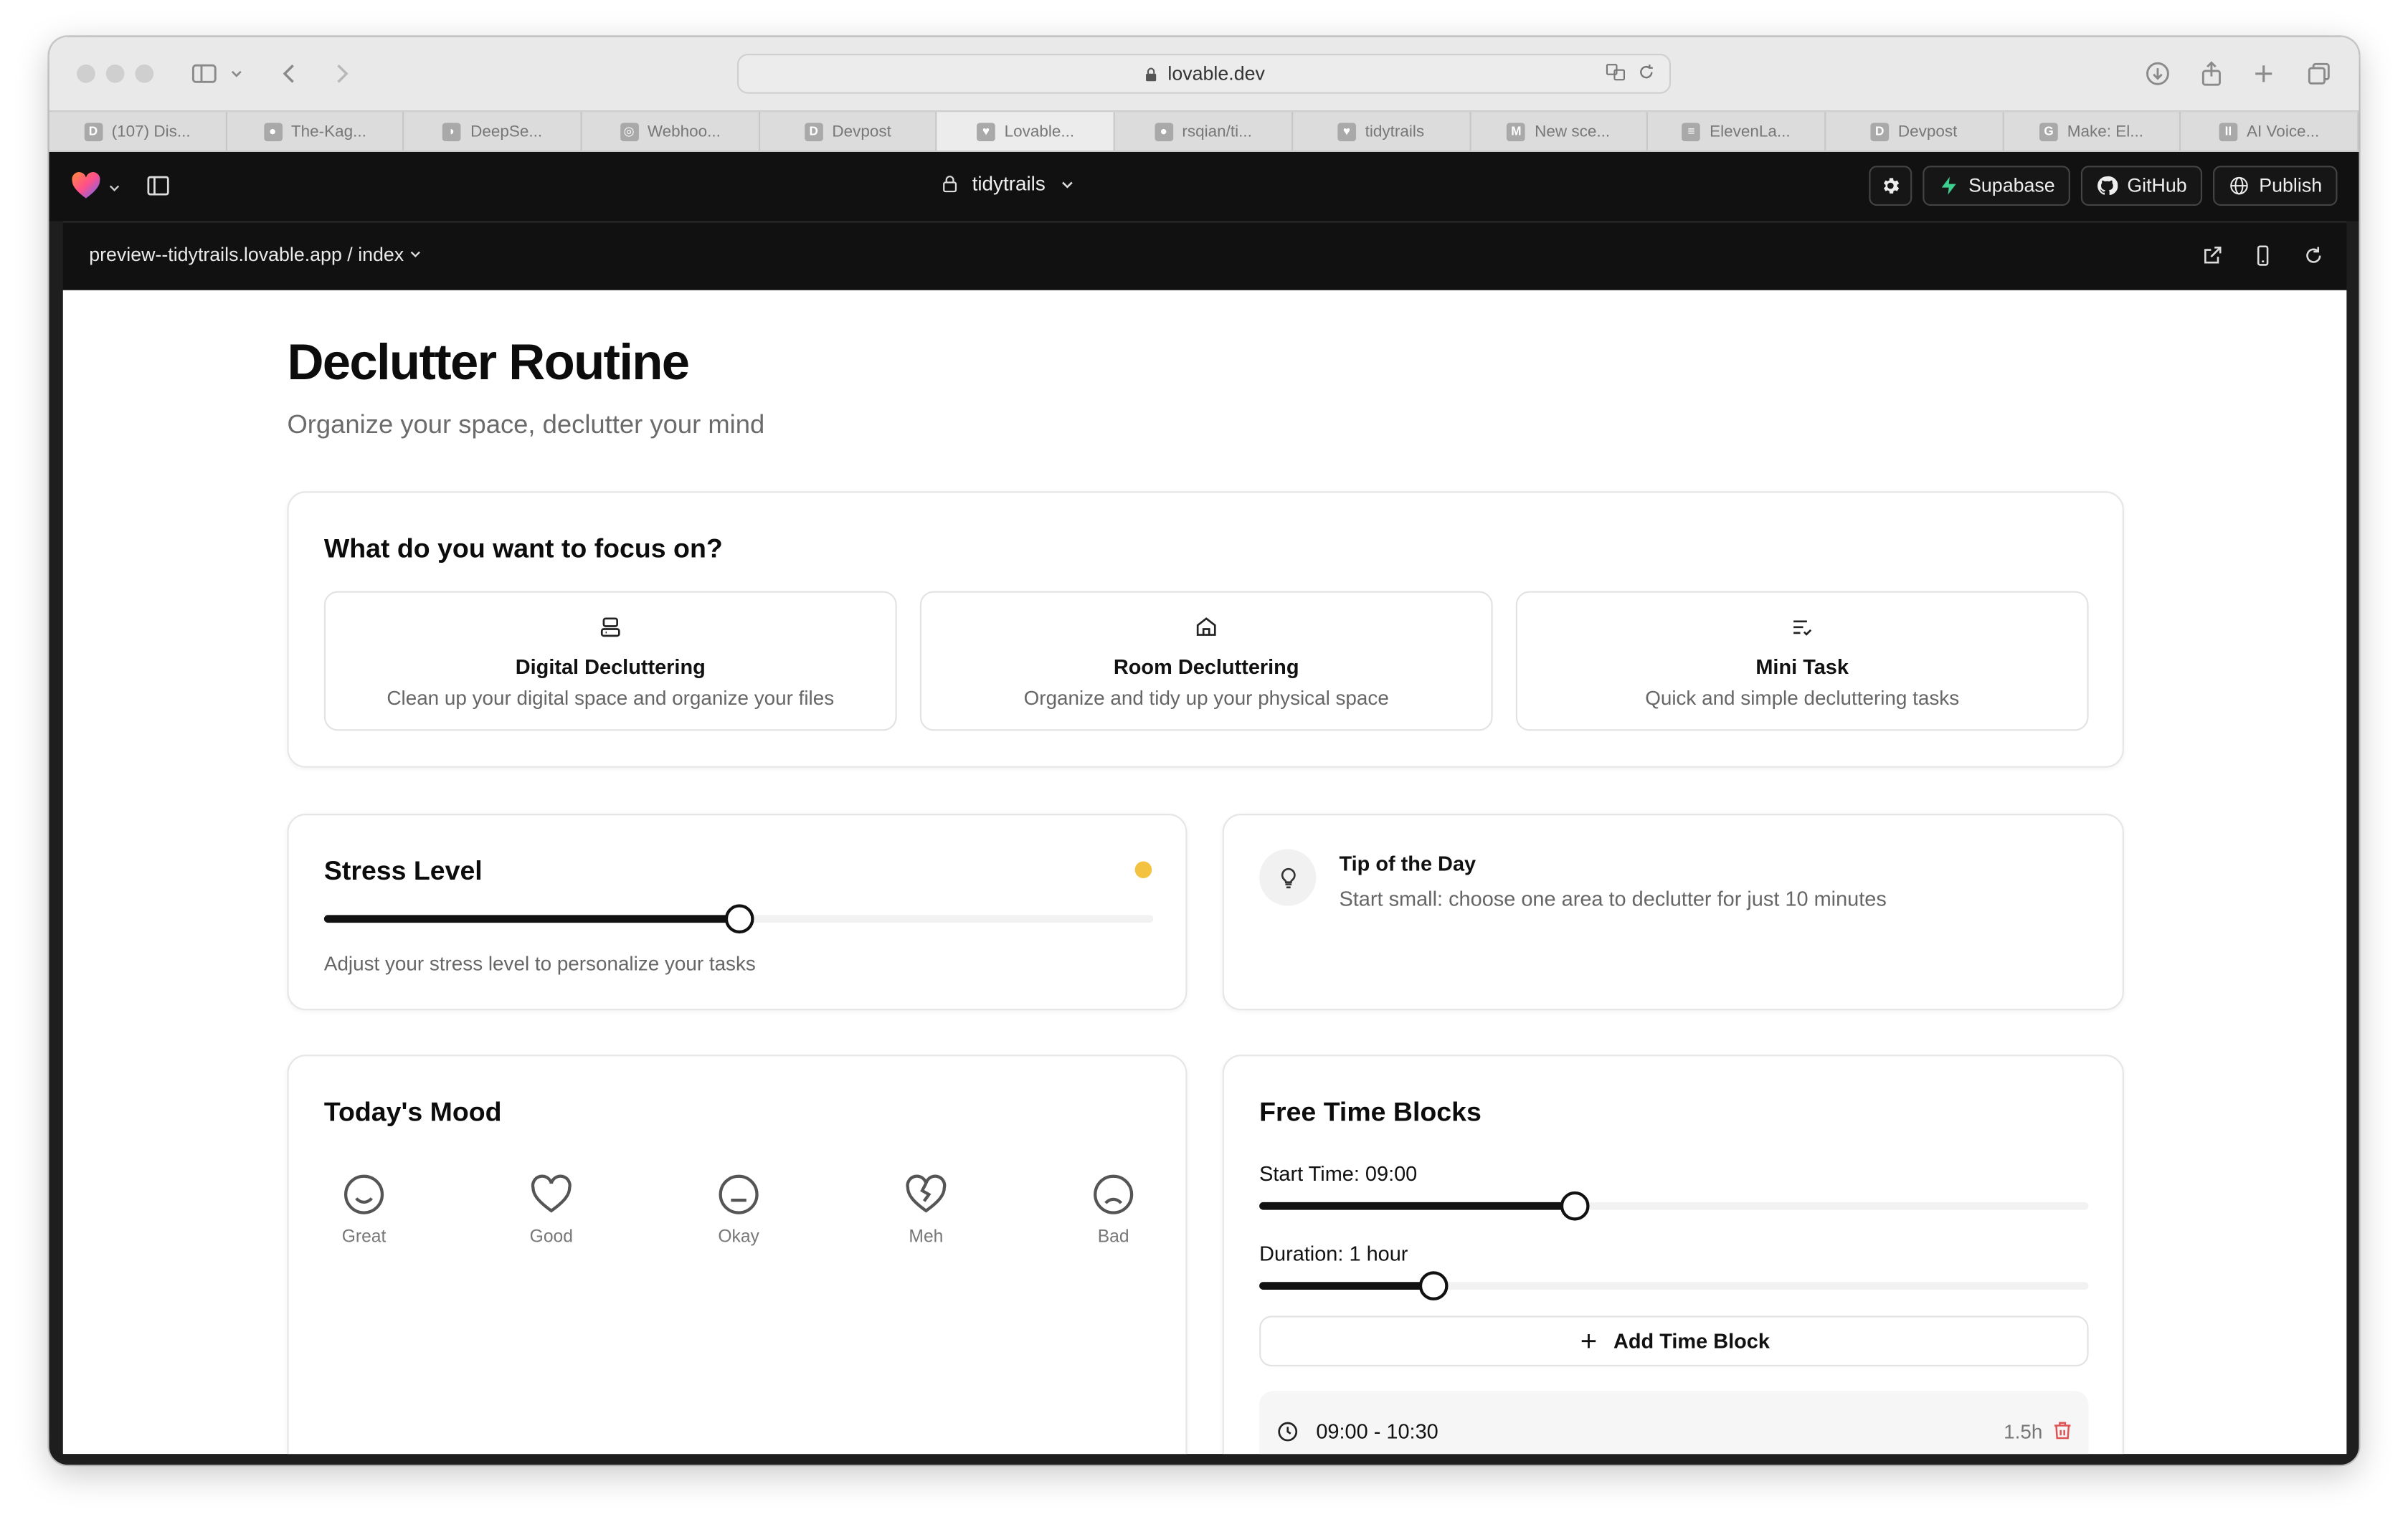 This screenshot has width=2408, height=1527. Describe the element at coordinates (1674, 1342) in the screenshot. I see `add-time-block-button: Add Time Block` at that location.